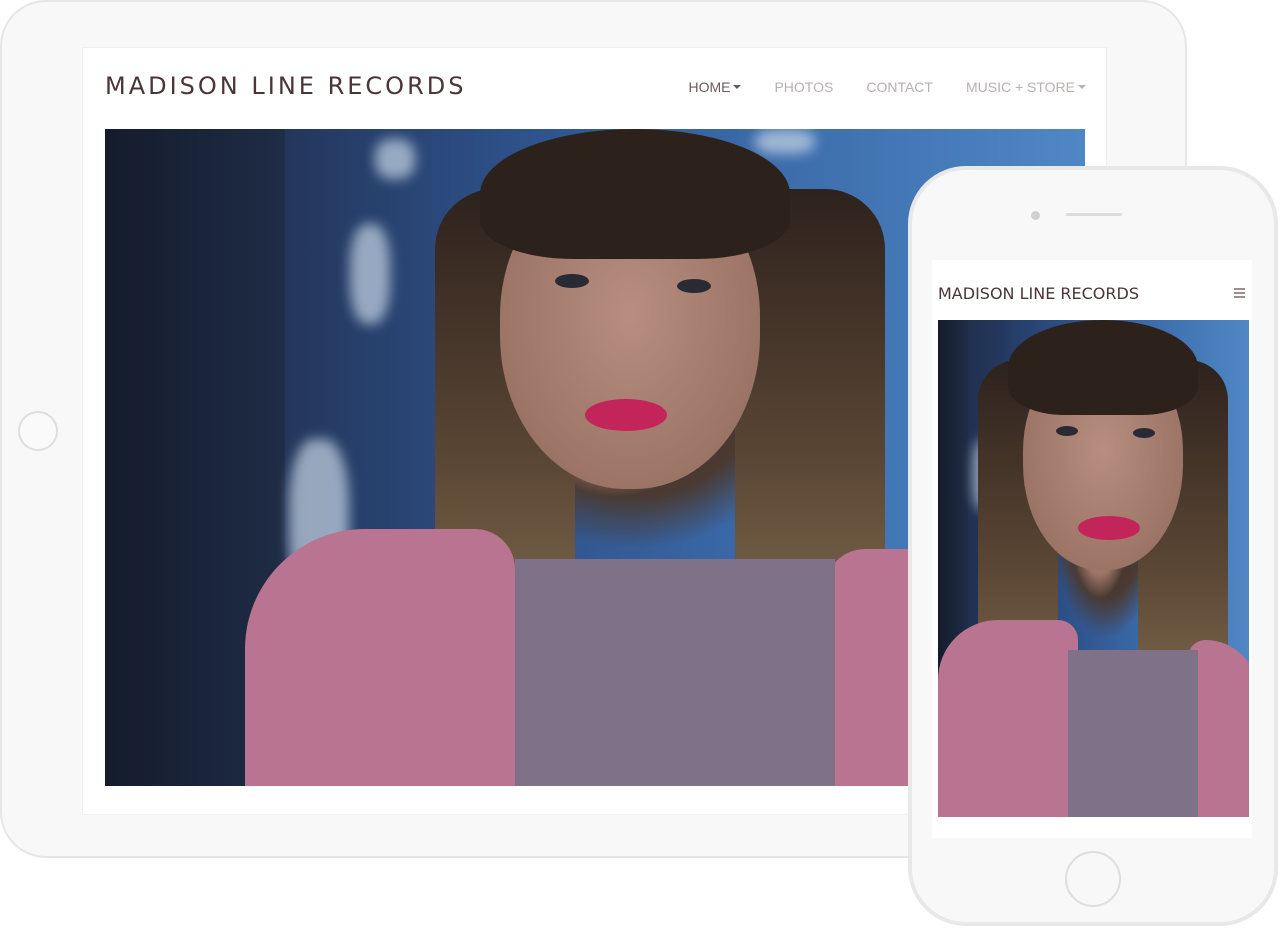 This screenshot has width=1280, height=928. I want to click on tablet-home-button, so click(38, 431).